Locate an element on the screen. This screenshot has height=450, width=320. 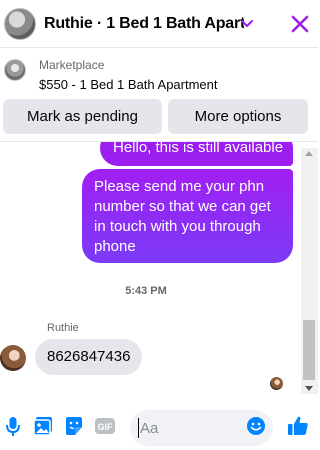
text-cursor is located at coordinates (138, 428).